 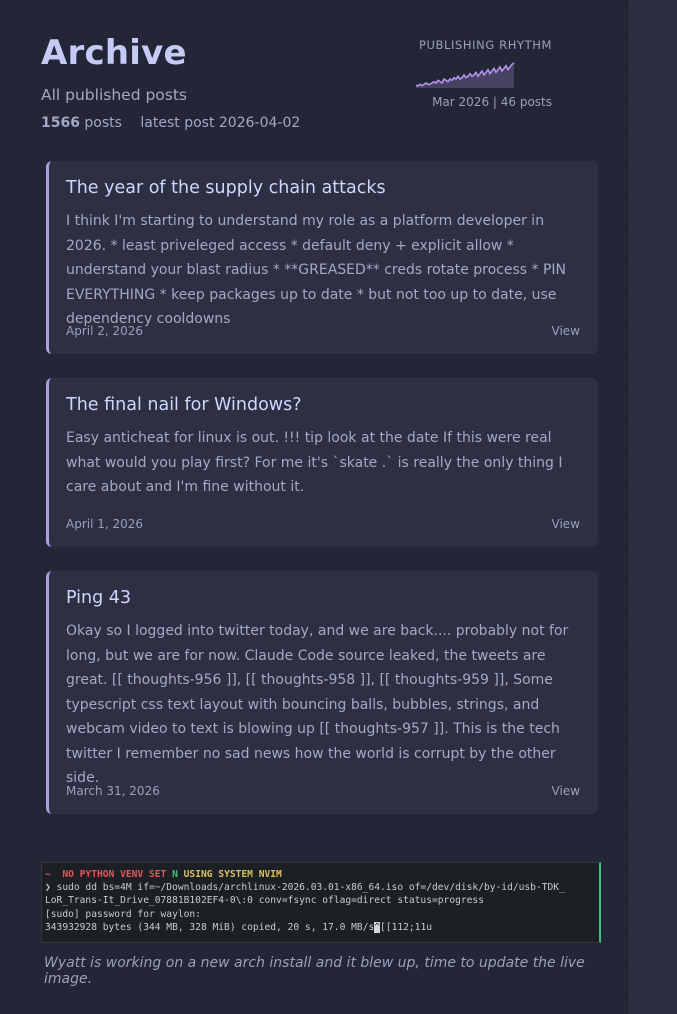 What do you see at coordinates (123, 914) in the screenshot?
I see `terminal-line: [sudo] password for waylon:` at bounding box center [123, 914].